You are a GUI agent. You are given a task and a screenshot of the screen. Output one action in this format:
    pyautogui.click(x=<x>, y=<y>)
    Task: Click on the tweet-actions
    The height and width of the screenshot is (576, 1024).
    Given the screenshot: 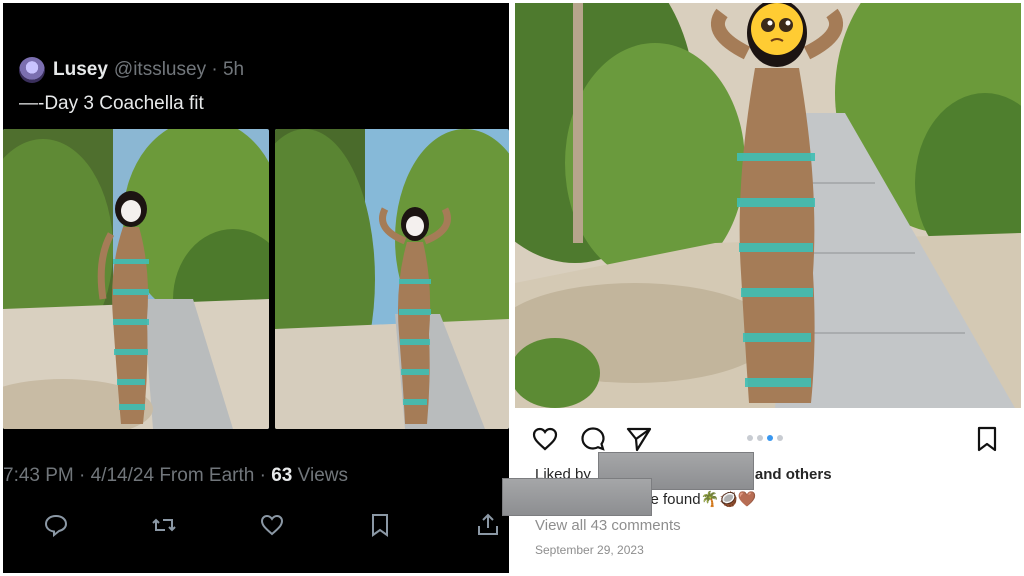 What is the action you would take?
    pyautogui.click(x=256, y=528)
    